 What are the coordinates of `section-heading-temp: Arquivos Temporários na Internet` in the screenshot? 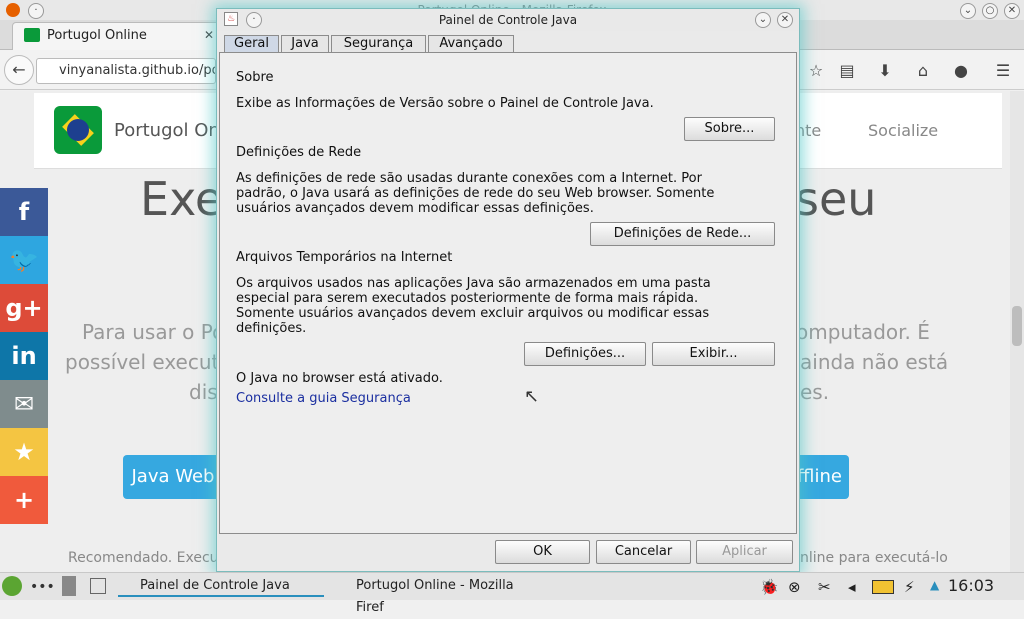 It's located at (344, 257).